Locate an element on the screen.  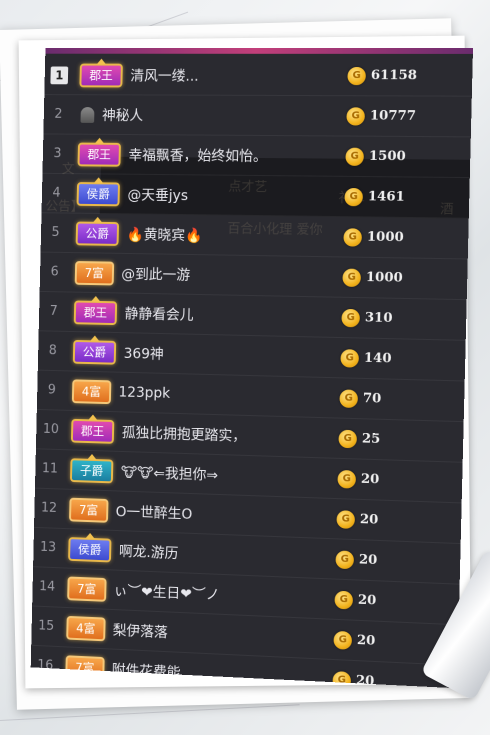
mystery-user-icon is located at coordinates (87, 114).